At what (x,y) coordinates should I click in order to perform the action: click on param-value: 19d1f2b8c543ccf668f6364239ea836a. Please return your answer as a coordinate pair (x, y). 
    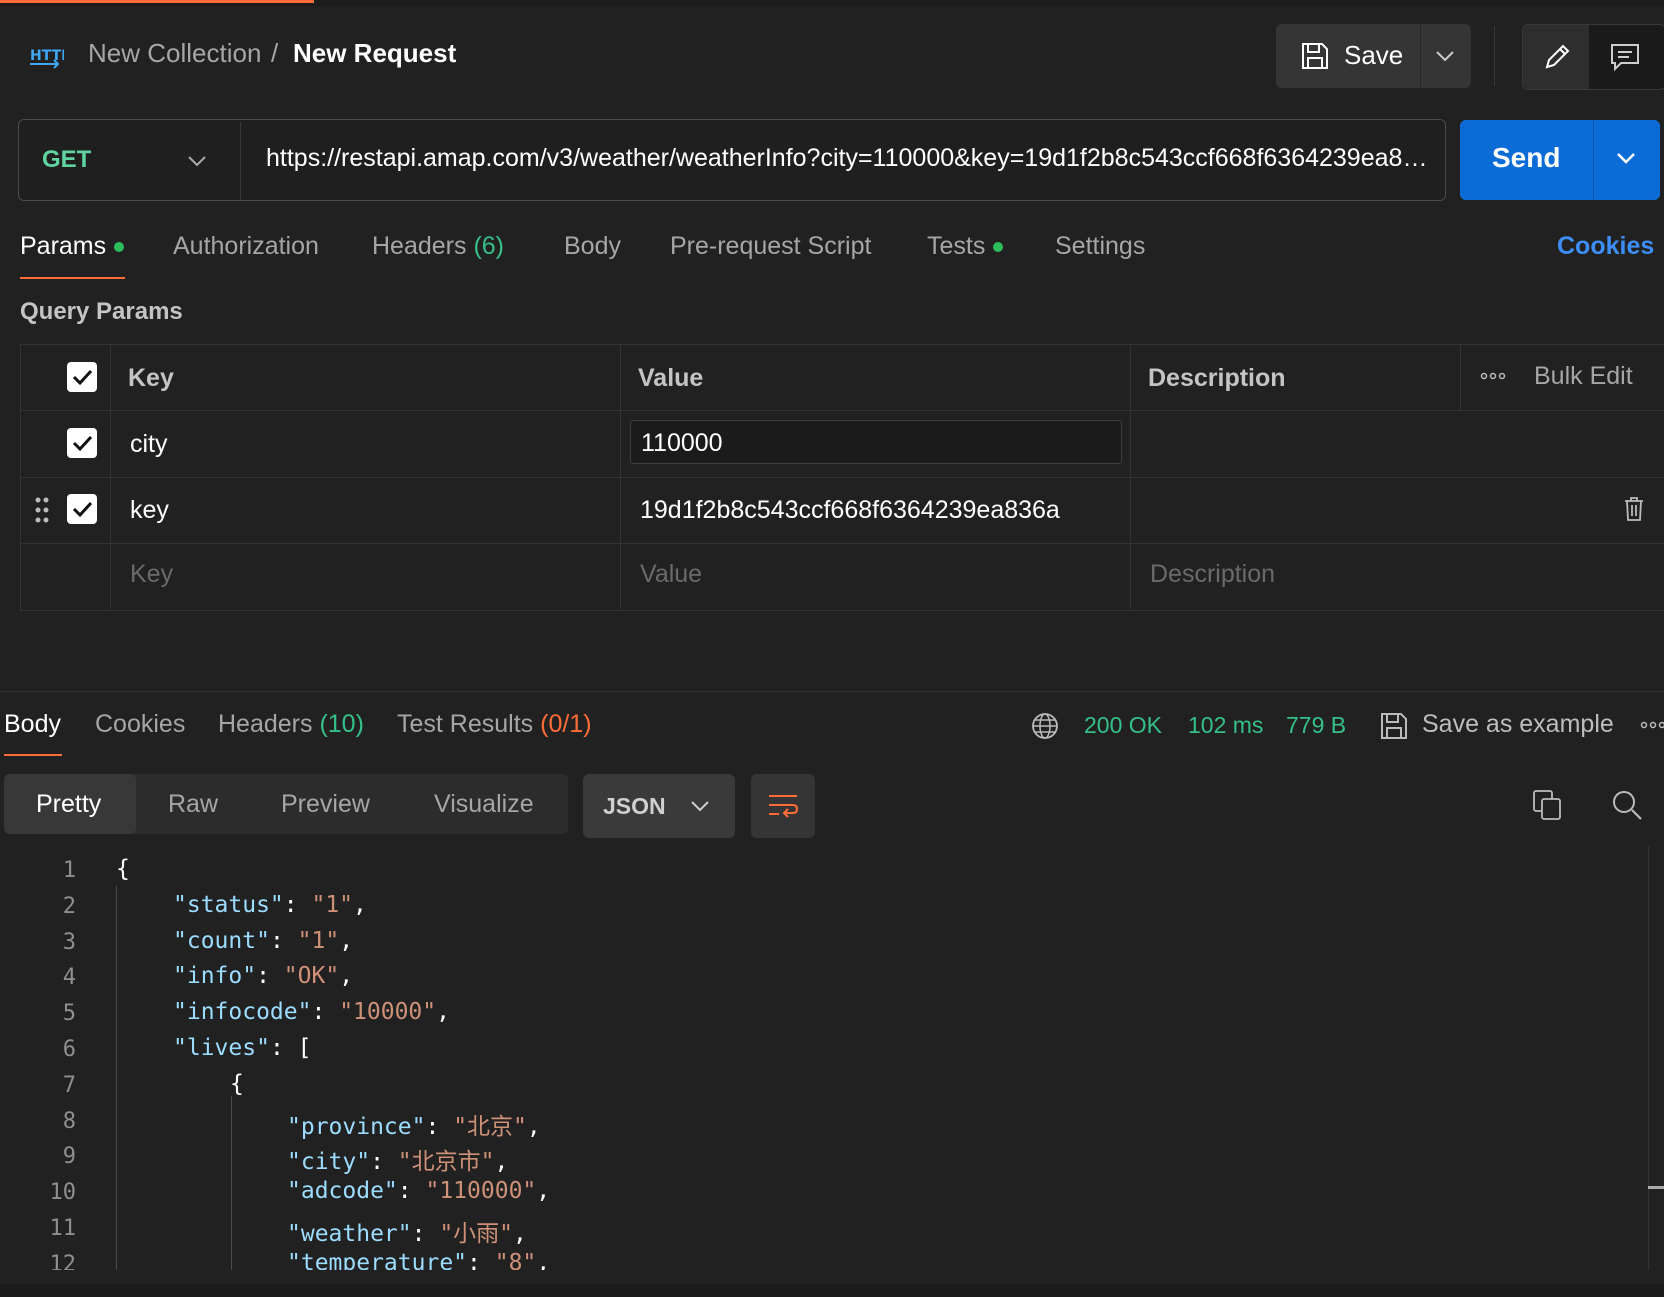
    Looking at the image, I should click on (850, 510).